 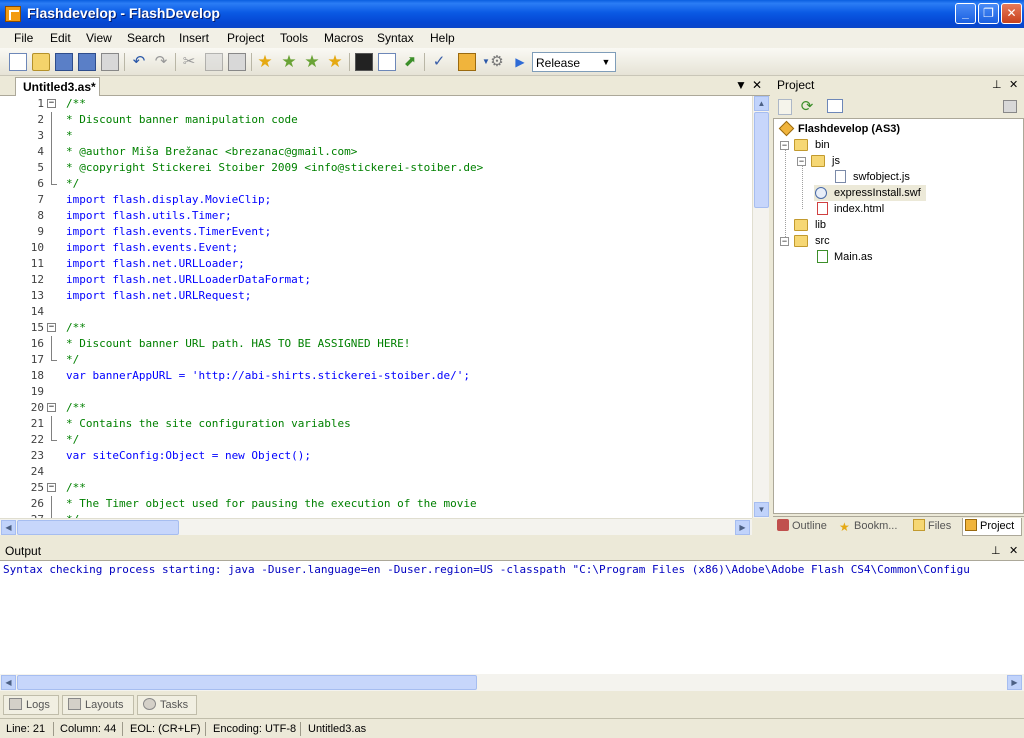 I want to click on editor-horizontal-scrollbar: ◀ ▶, so click(x=376, y=526).